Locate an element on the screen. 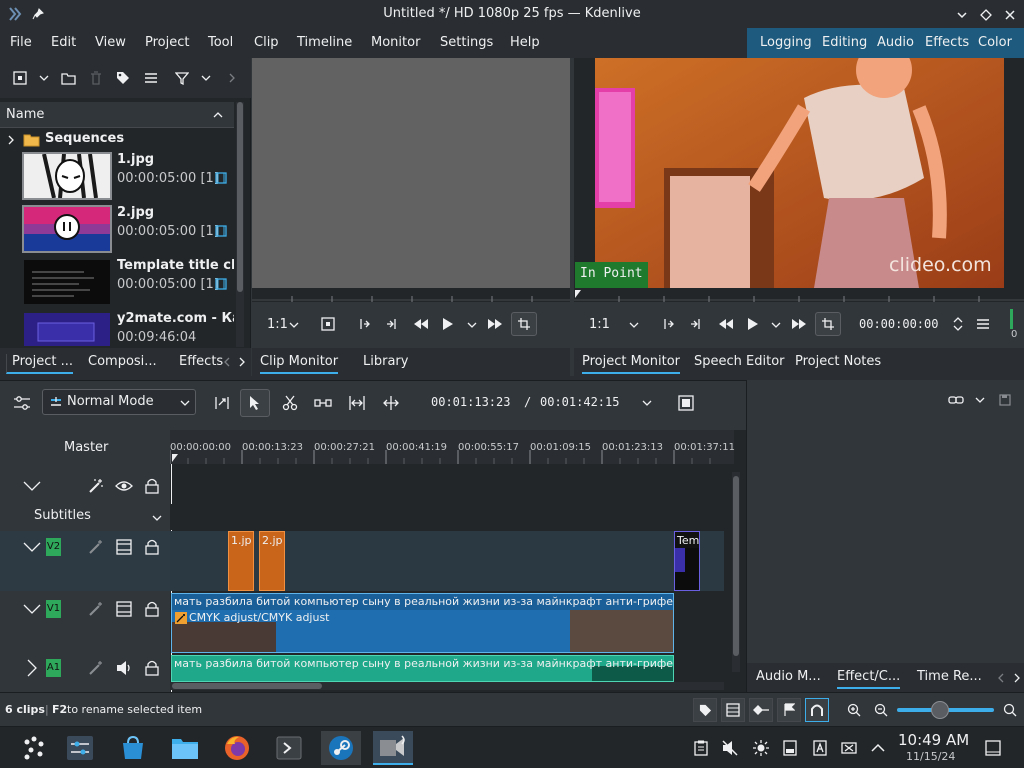 The image size is (1024, 768). menu-help: Help is located at coordinates (525, 42).